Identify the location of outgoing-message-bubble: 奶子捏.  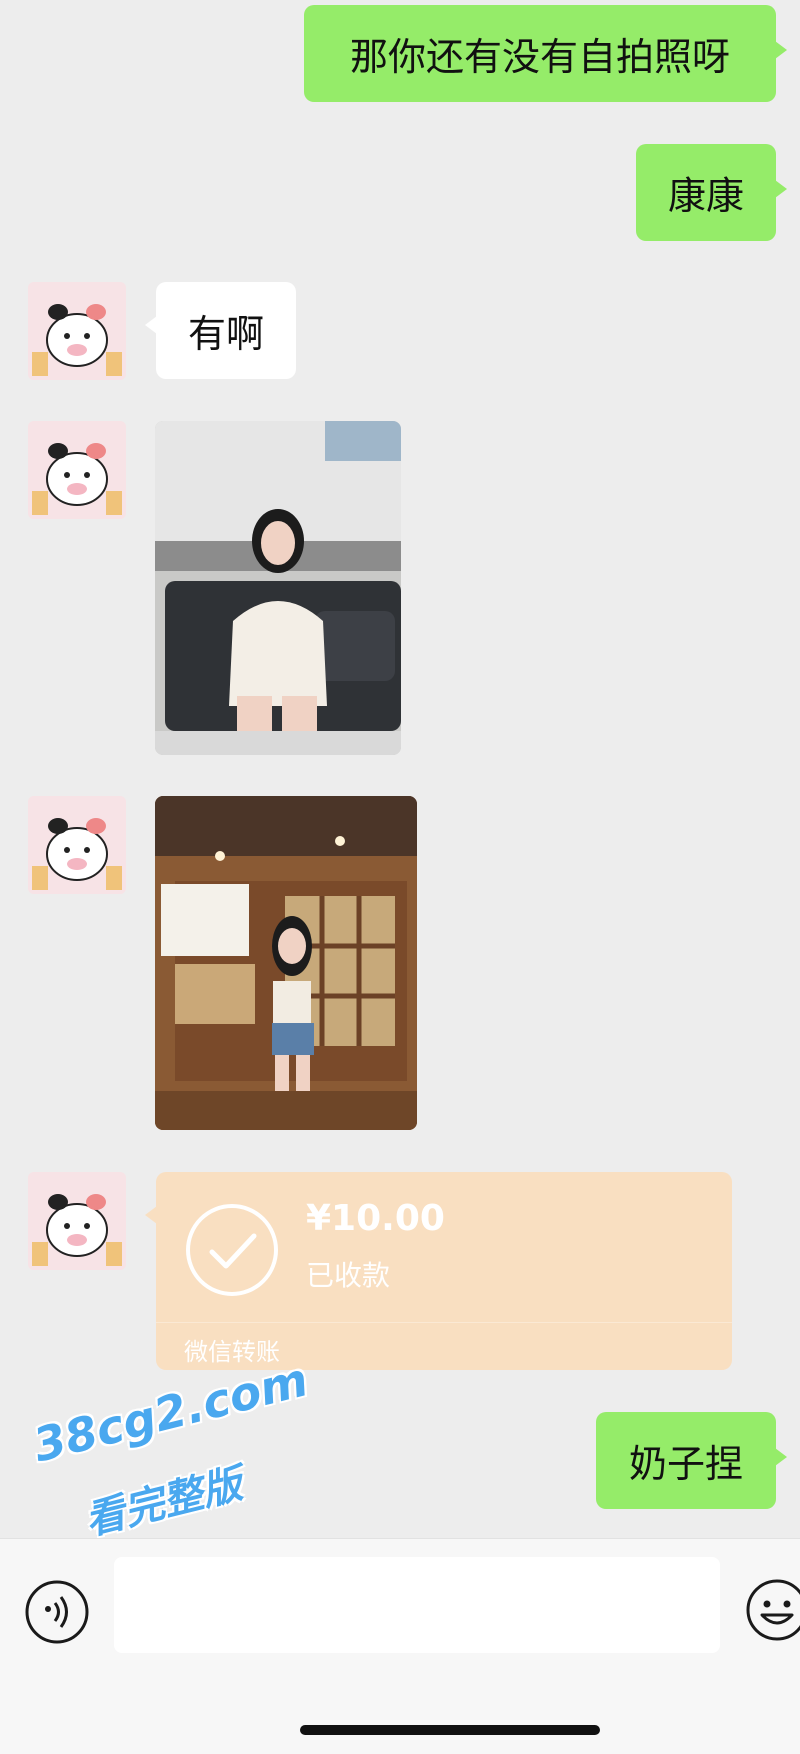
(691, 1460).